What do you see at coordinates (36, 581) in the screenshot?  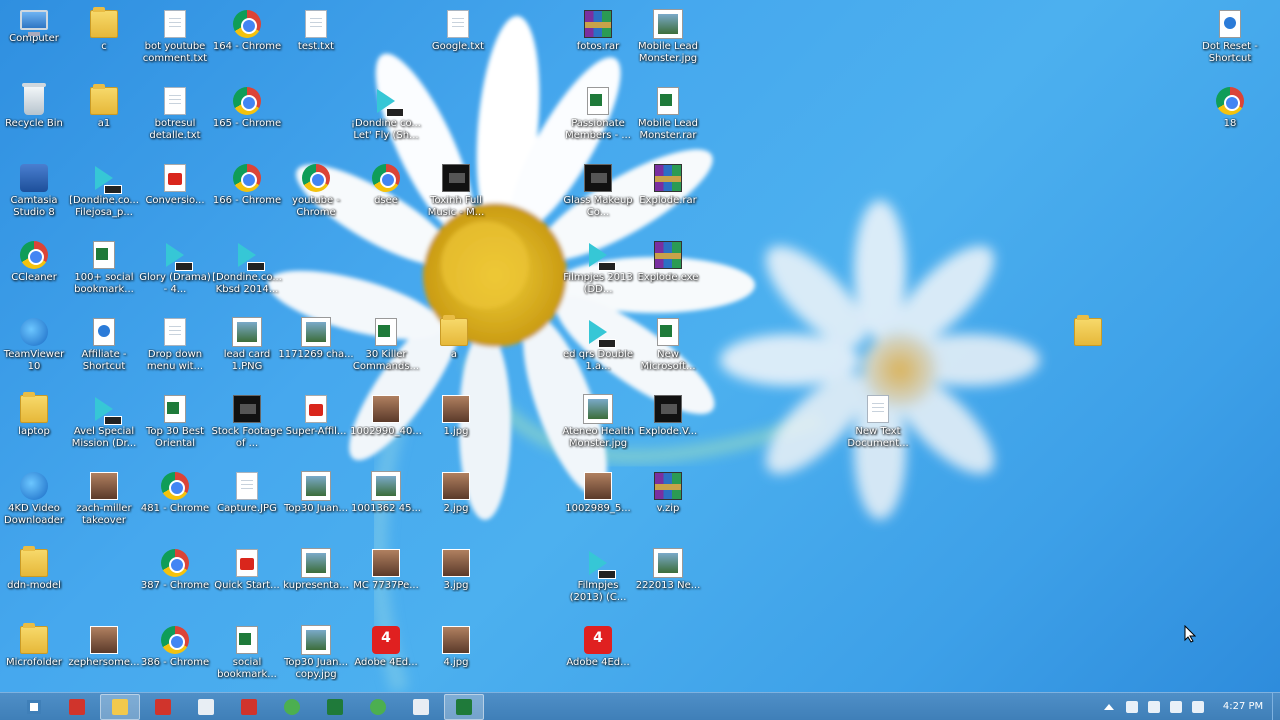 I see `desktop-icon: ddn-model` at bounding box center [36, 581].